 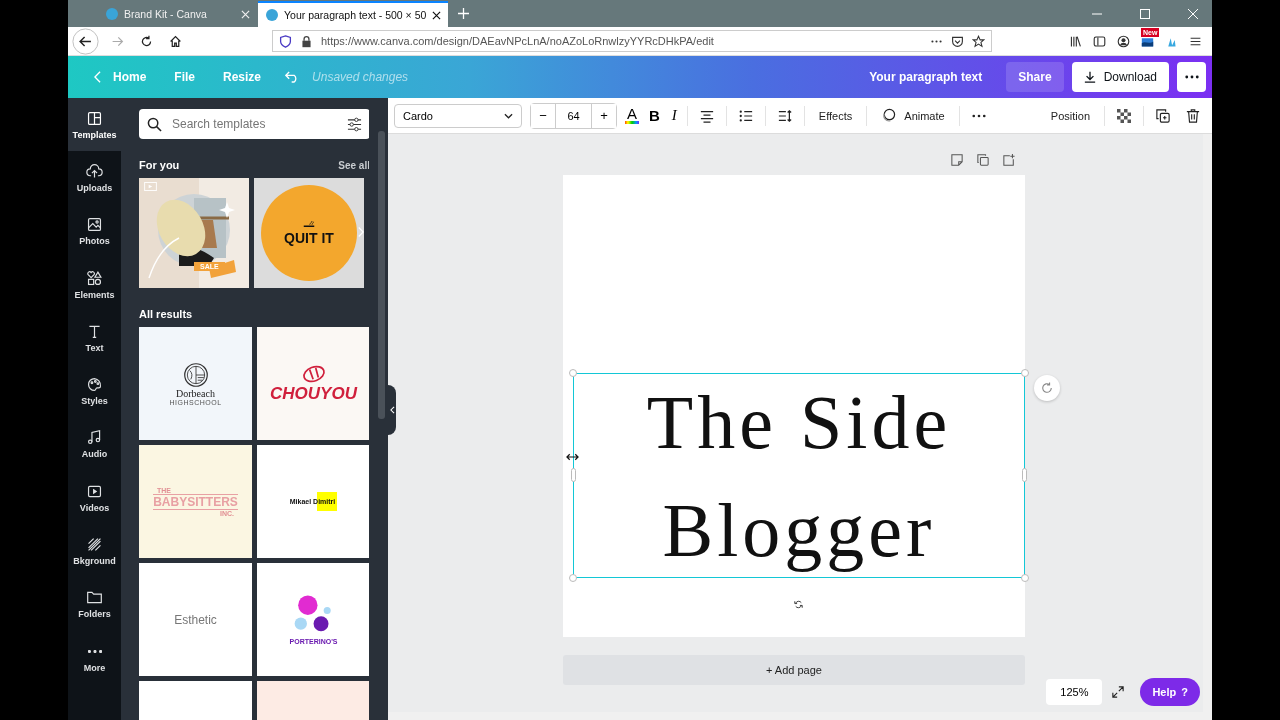 I want to click on collapse-handle, so click(x=392, y=410).